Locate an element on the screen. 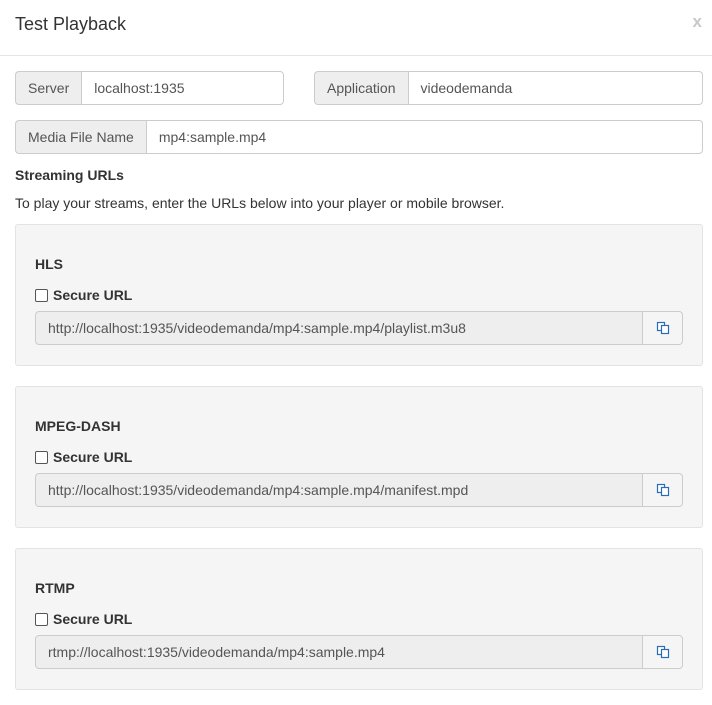 The image size is (712, 705). media-file-input-group: Media File Name mp4:sample.mp4 is located at coordinates (359, 137).